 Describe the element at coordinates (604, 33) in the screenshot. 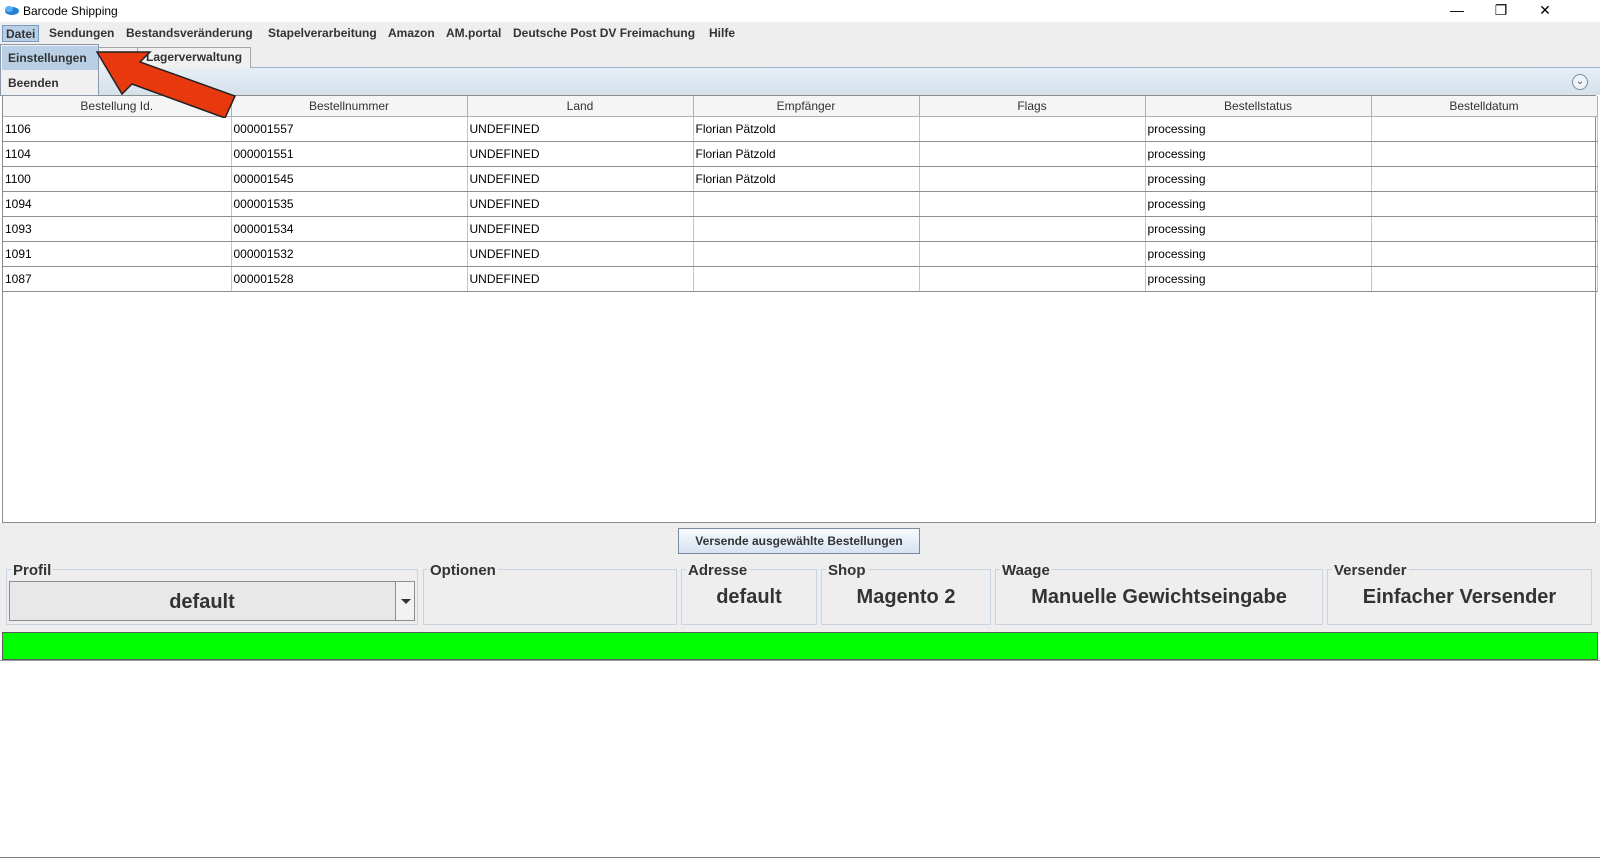

I see `menu-deutsche-post: Deutsche Post DV Freimachung` at that location.